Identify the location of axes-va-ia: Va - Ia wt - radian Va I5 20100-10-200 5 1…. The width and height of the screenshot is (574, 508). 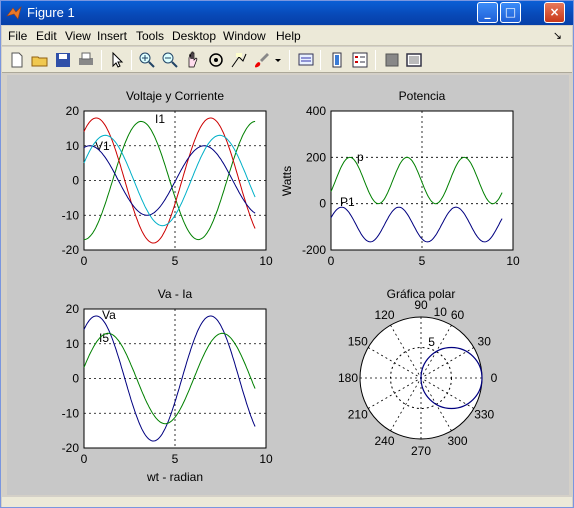
(167, 385).